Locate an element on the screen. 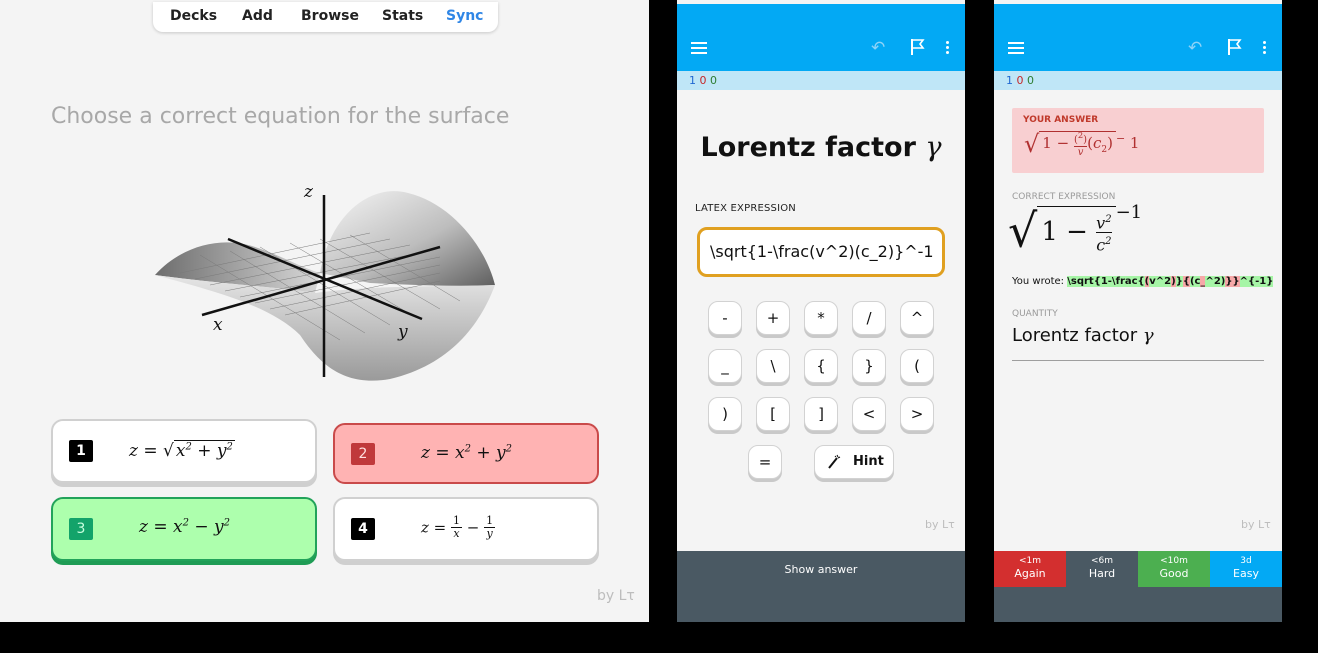  key-greater-than: > is located at coordinates (917, 414).